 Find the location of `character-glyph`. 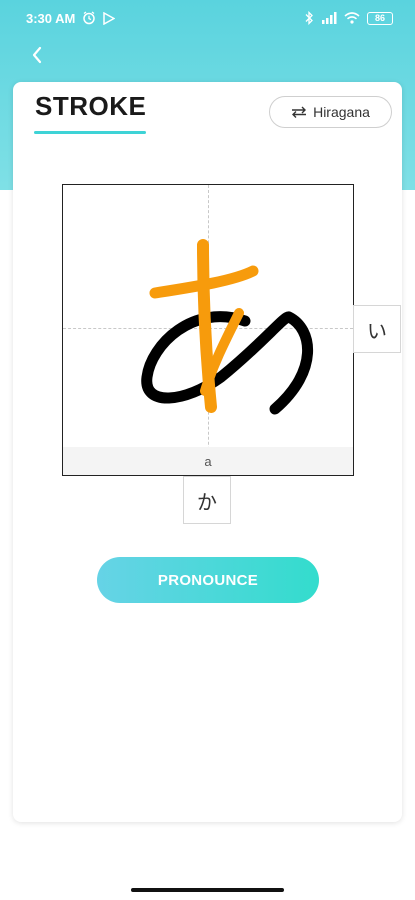

character-glyph is located at coordinates (227, 327).